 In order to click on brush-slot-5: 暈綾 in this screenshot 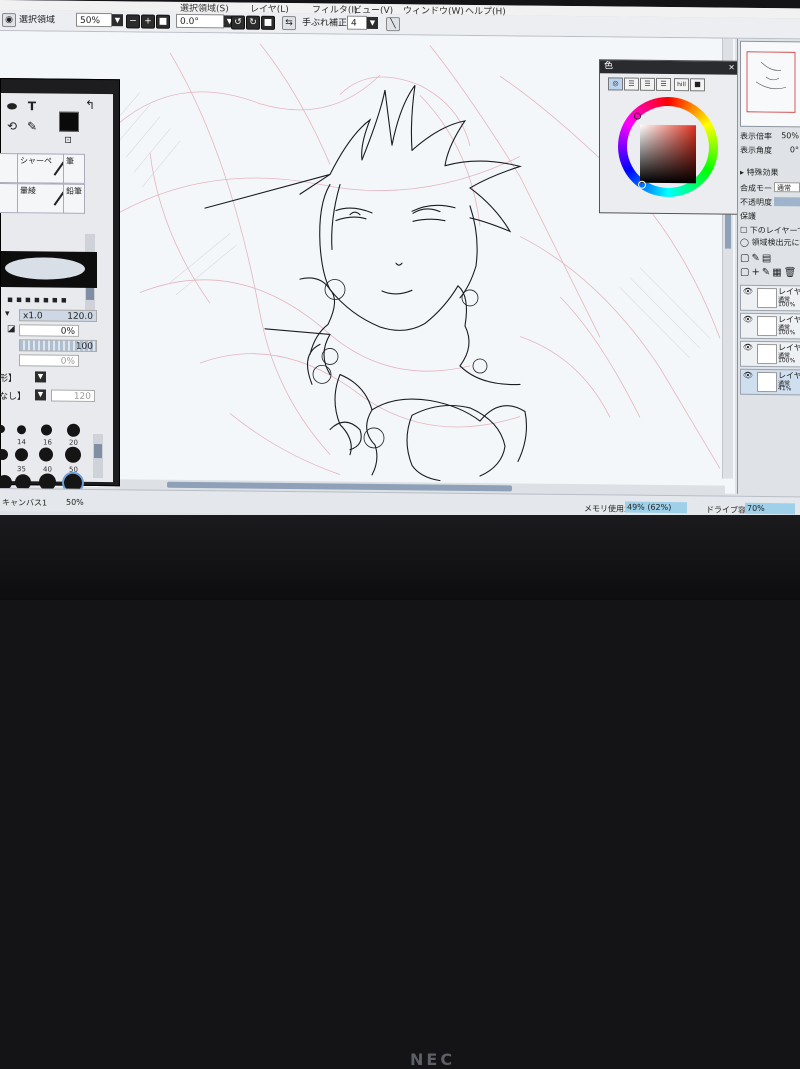, I will do `click(41, 198)`.